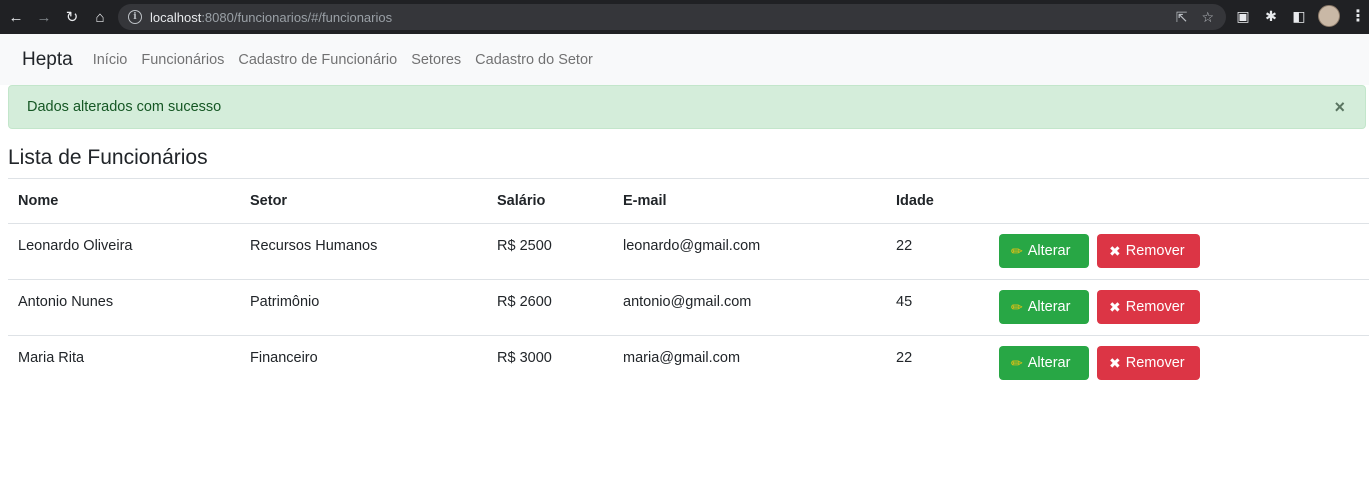 This screenshot has width=1369, height=489. I want to click on column-header-email: E-mail, so click(749, 201).